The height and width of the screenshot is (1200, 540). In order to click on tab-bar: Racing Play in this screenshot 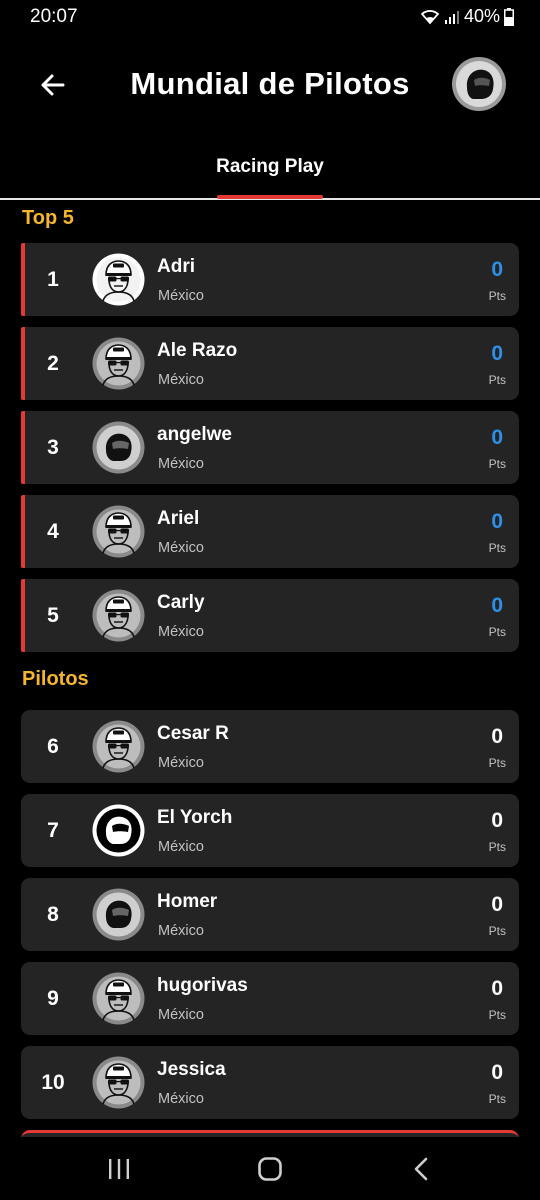, I will do `click(270, 170)`.